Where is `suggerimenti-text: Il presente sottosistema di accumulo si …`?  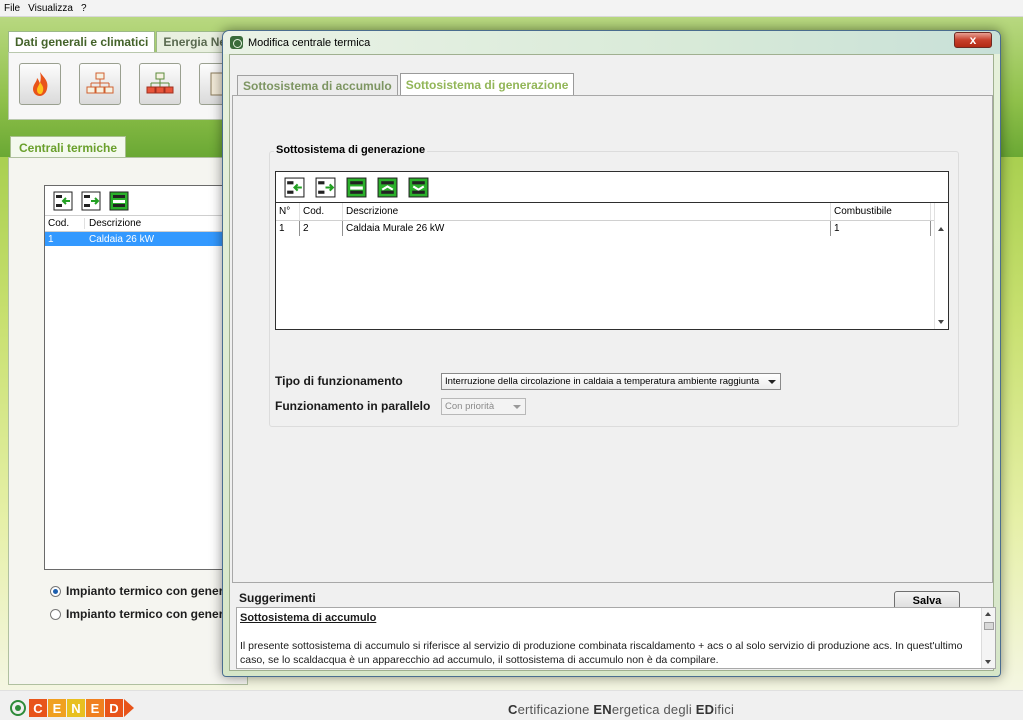
suggerimenti-text: Il presente sottosistema di accumulo si … is located at coordinates (601, 653).